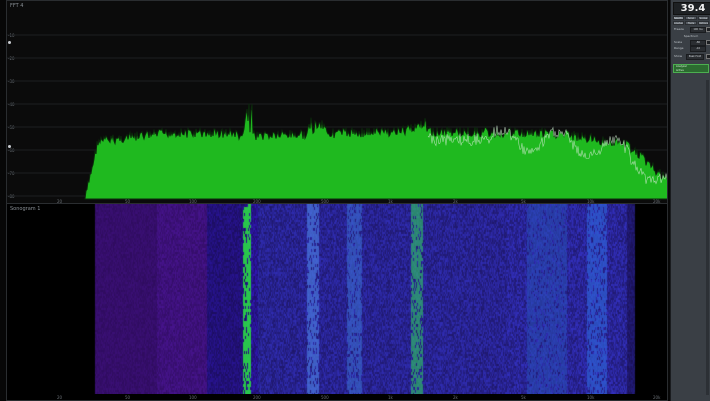  I want to click on readout-box: 39.4, so click(691, 8).